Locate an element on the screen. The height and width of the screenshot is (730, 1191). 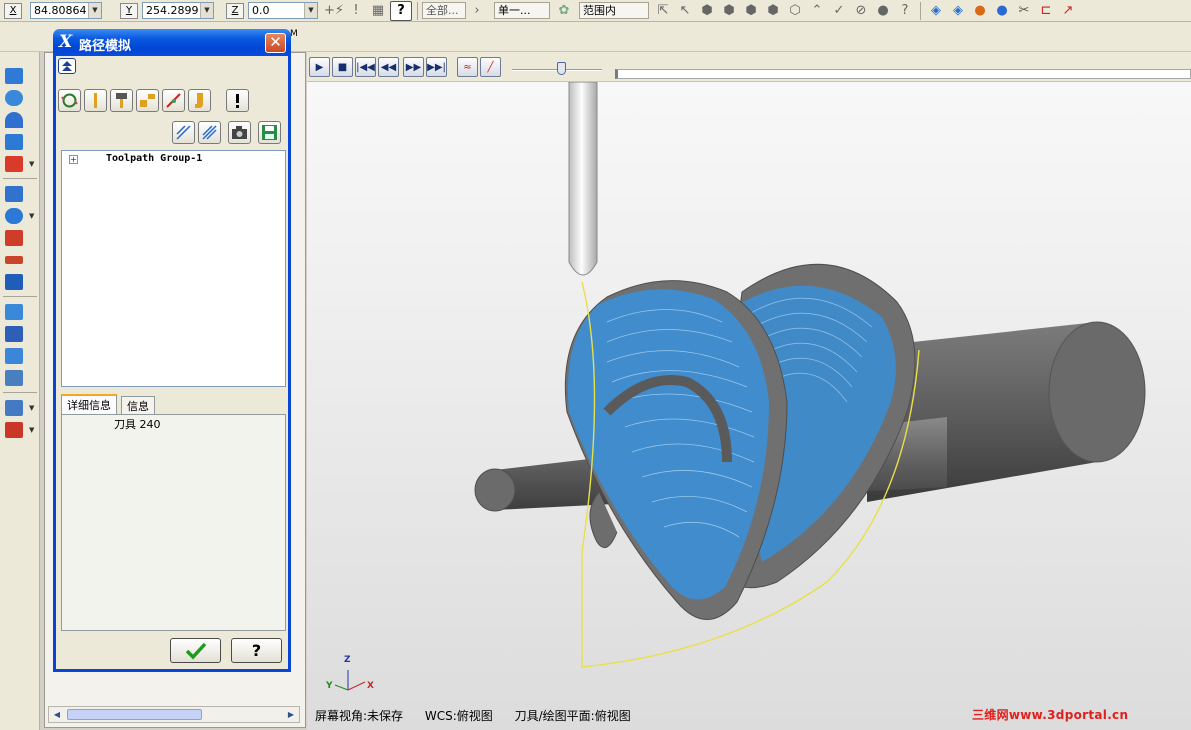
sphere-icon: ● is located at coordinates (883, 11).